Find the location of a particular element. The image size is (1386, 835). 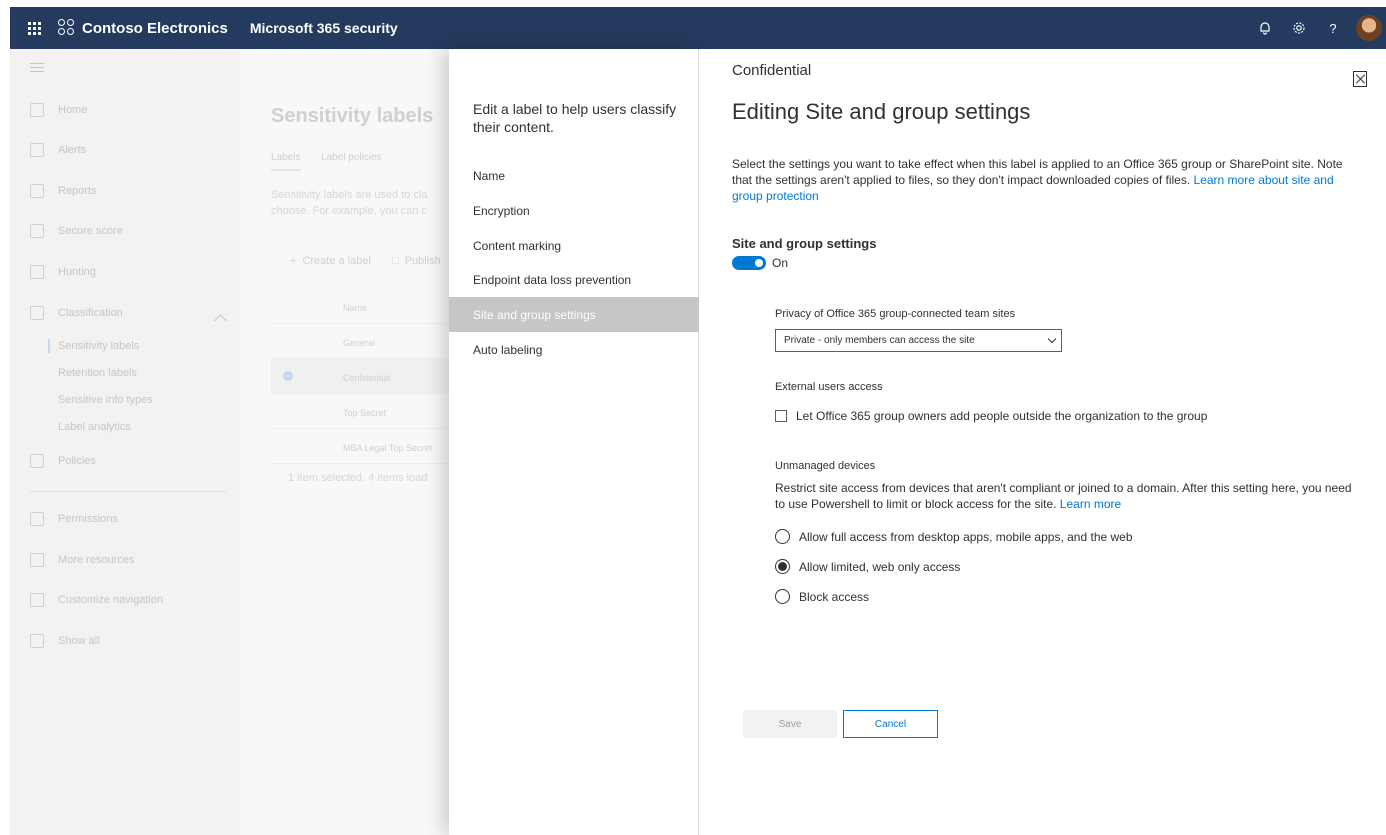

radio-label: Block access is located at coordinates (834, 596).